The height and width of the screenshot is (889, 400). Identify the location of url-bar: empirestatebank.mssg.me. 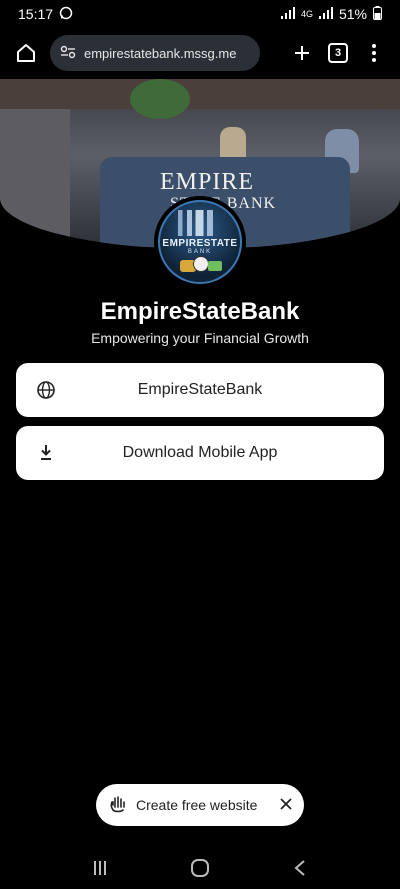
(155, 53).